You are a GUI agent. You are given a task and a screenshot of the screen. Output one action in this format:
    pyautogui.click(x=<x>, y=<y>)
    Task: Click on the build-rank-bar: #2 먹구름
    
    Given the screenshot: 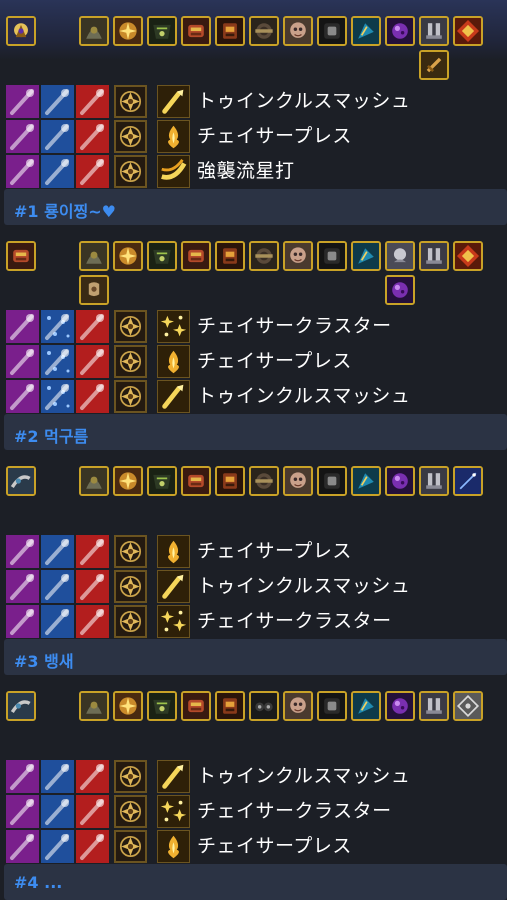 What is the action you would take?
    pyautogui.click(x=255, y=432)
    